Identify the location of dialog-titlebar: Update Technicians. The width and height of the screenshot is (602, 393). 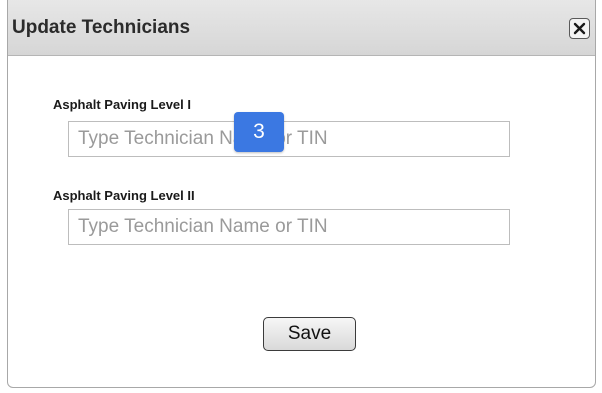
(301, 28).